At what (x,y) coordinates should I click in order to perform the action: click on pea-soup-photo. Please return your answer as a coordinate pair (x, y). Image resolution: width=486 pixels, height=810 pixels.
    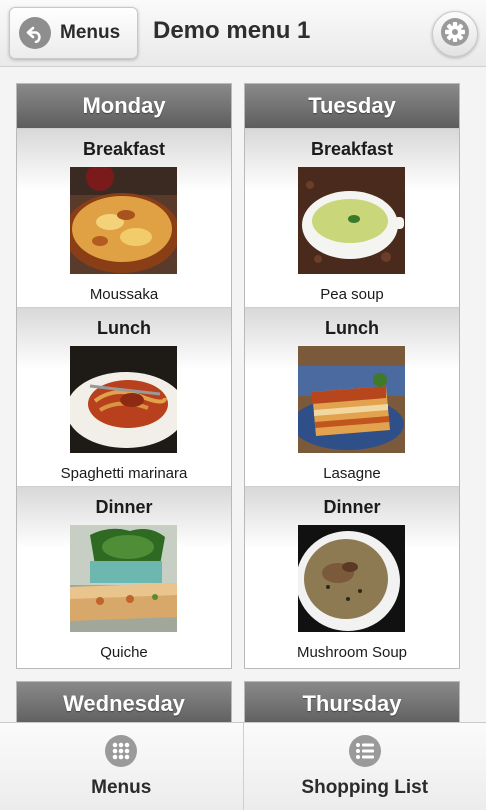
    Looking at the image, I should click on (351, 220).